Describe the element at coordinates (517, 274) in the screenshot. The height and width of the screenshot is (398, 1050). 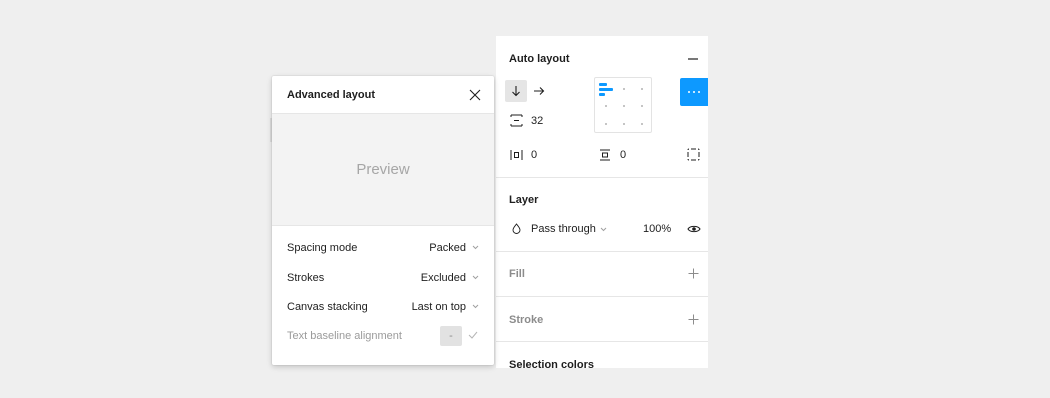
I see `fill-title: Fill` at that location.